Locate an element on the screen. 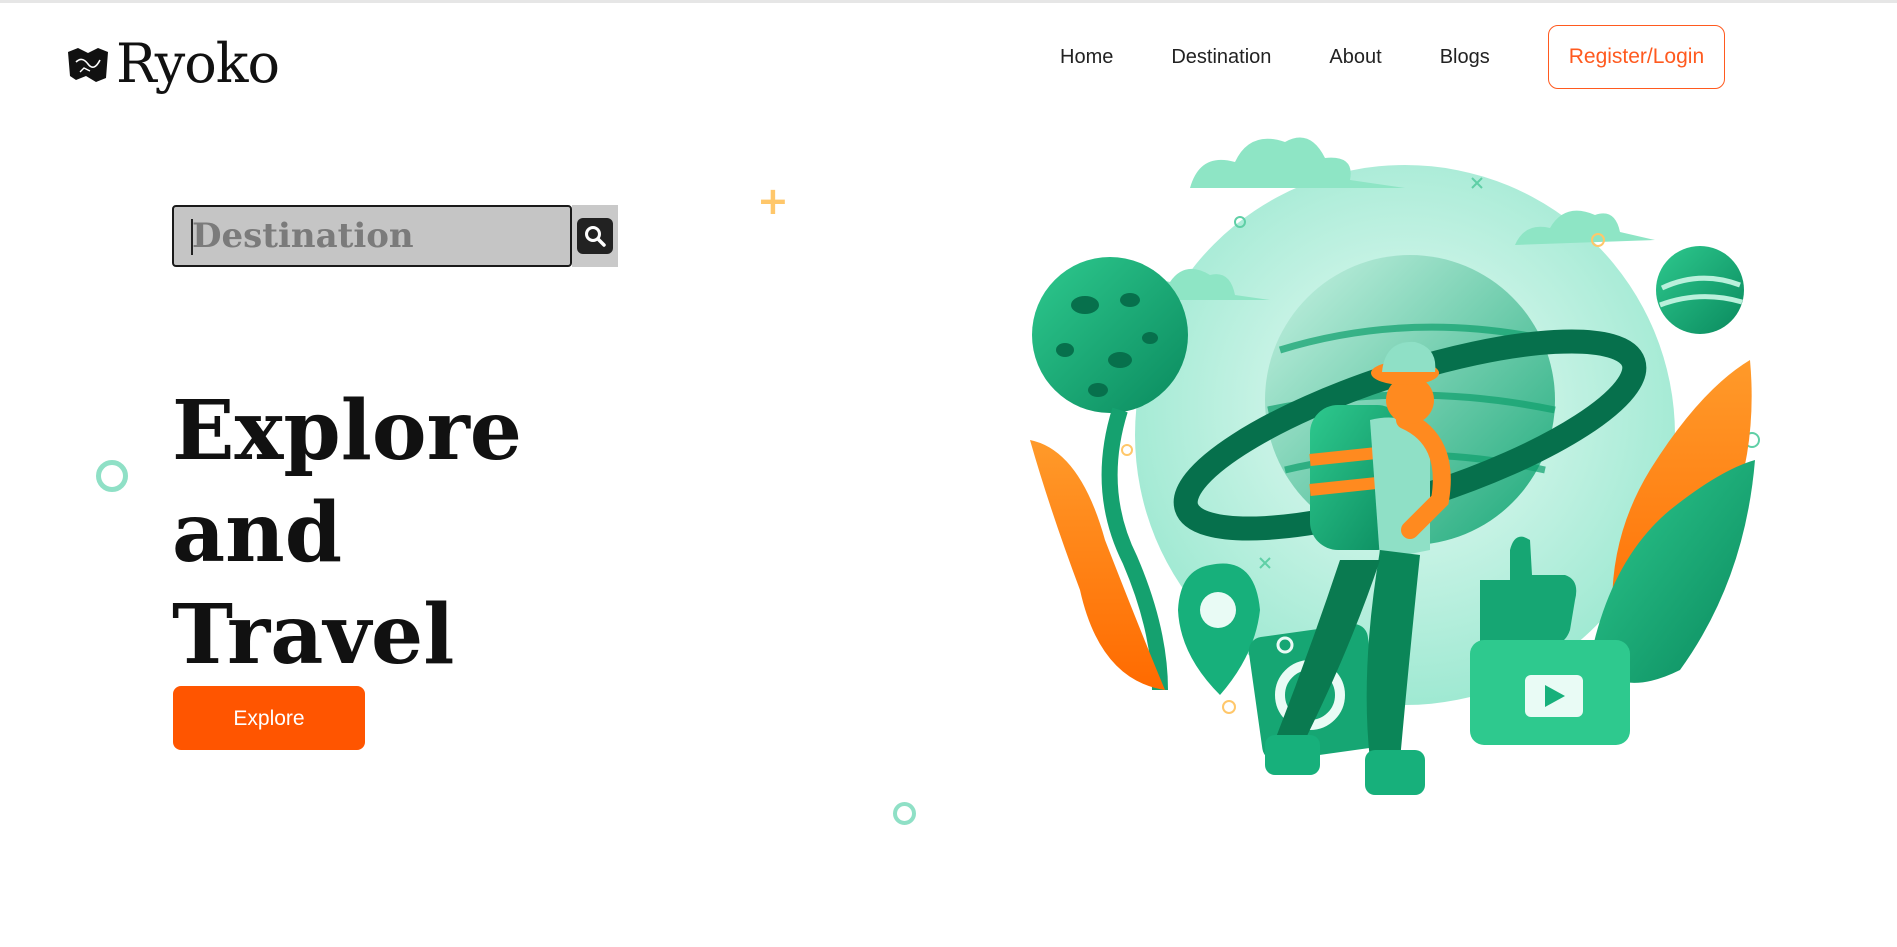  search-bar is located at coordinates (395, 236).